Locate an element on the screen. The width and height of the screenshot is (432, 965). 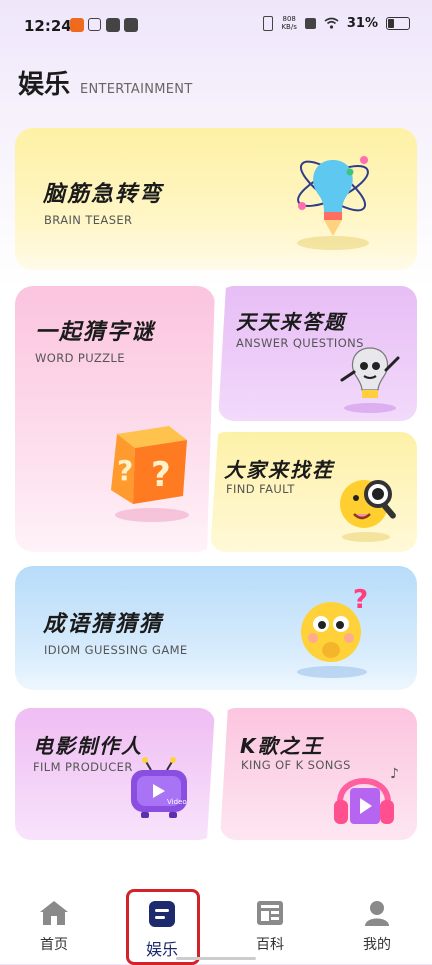
wifi-icon is located at coordinates (331, 23).